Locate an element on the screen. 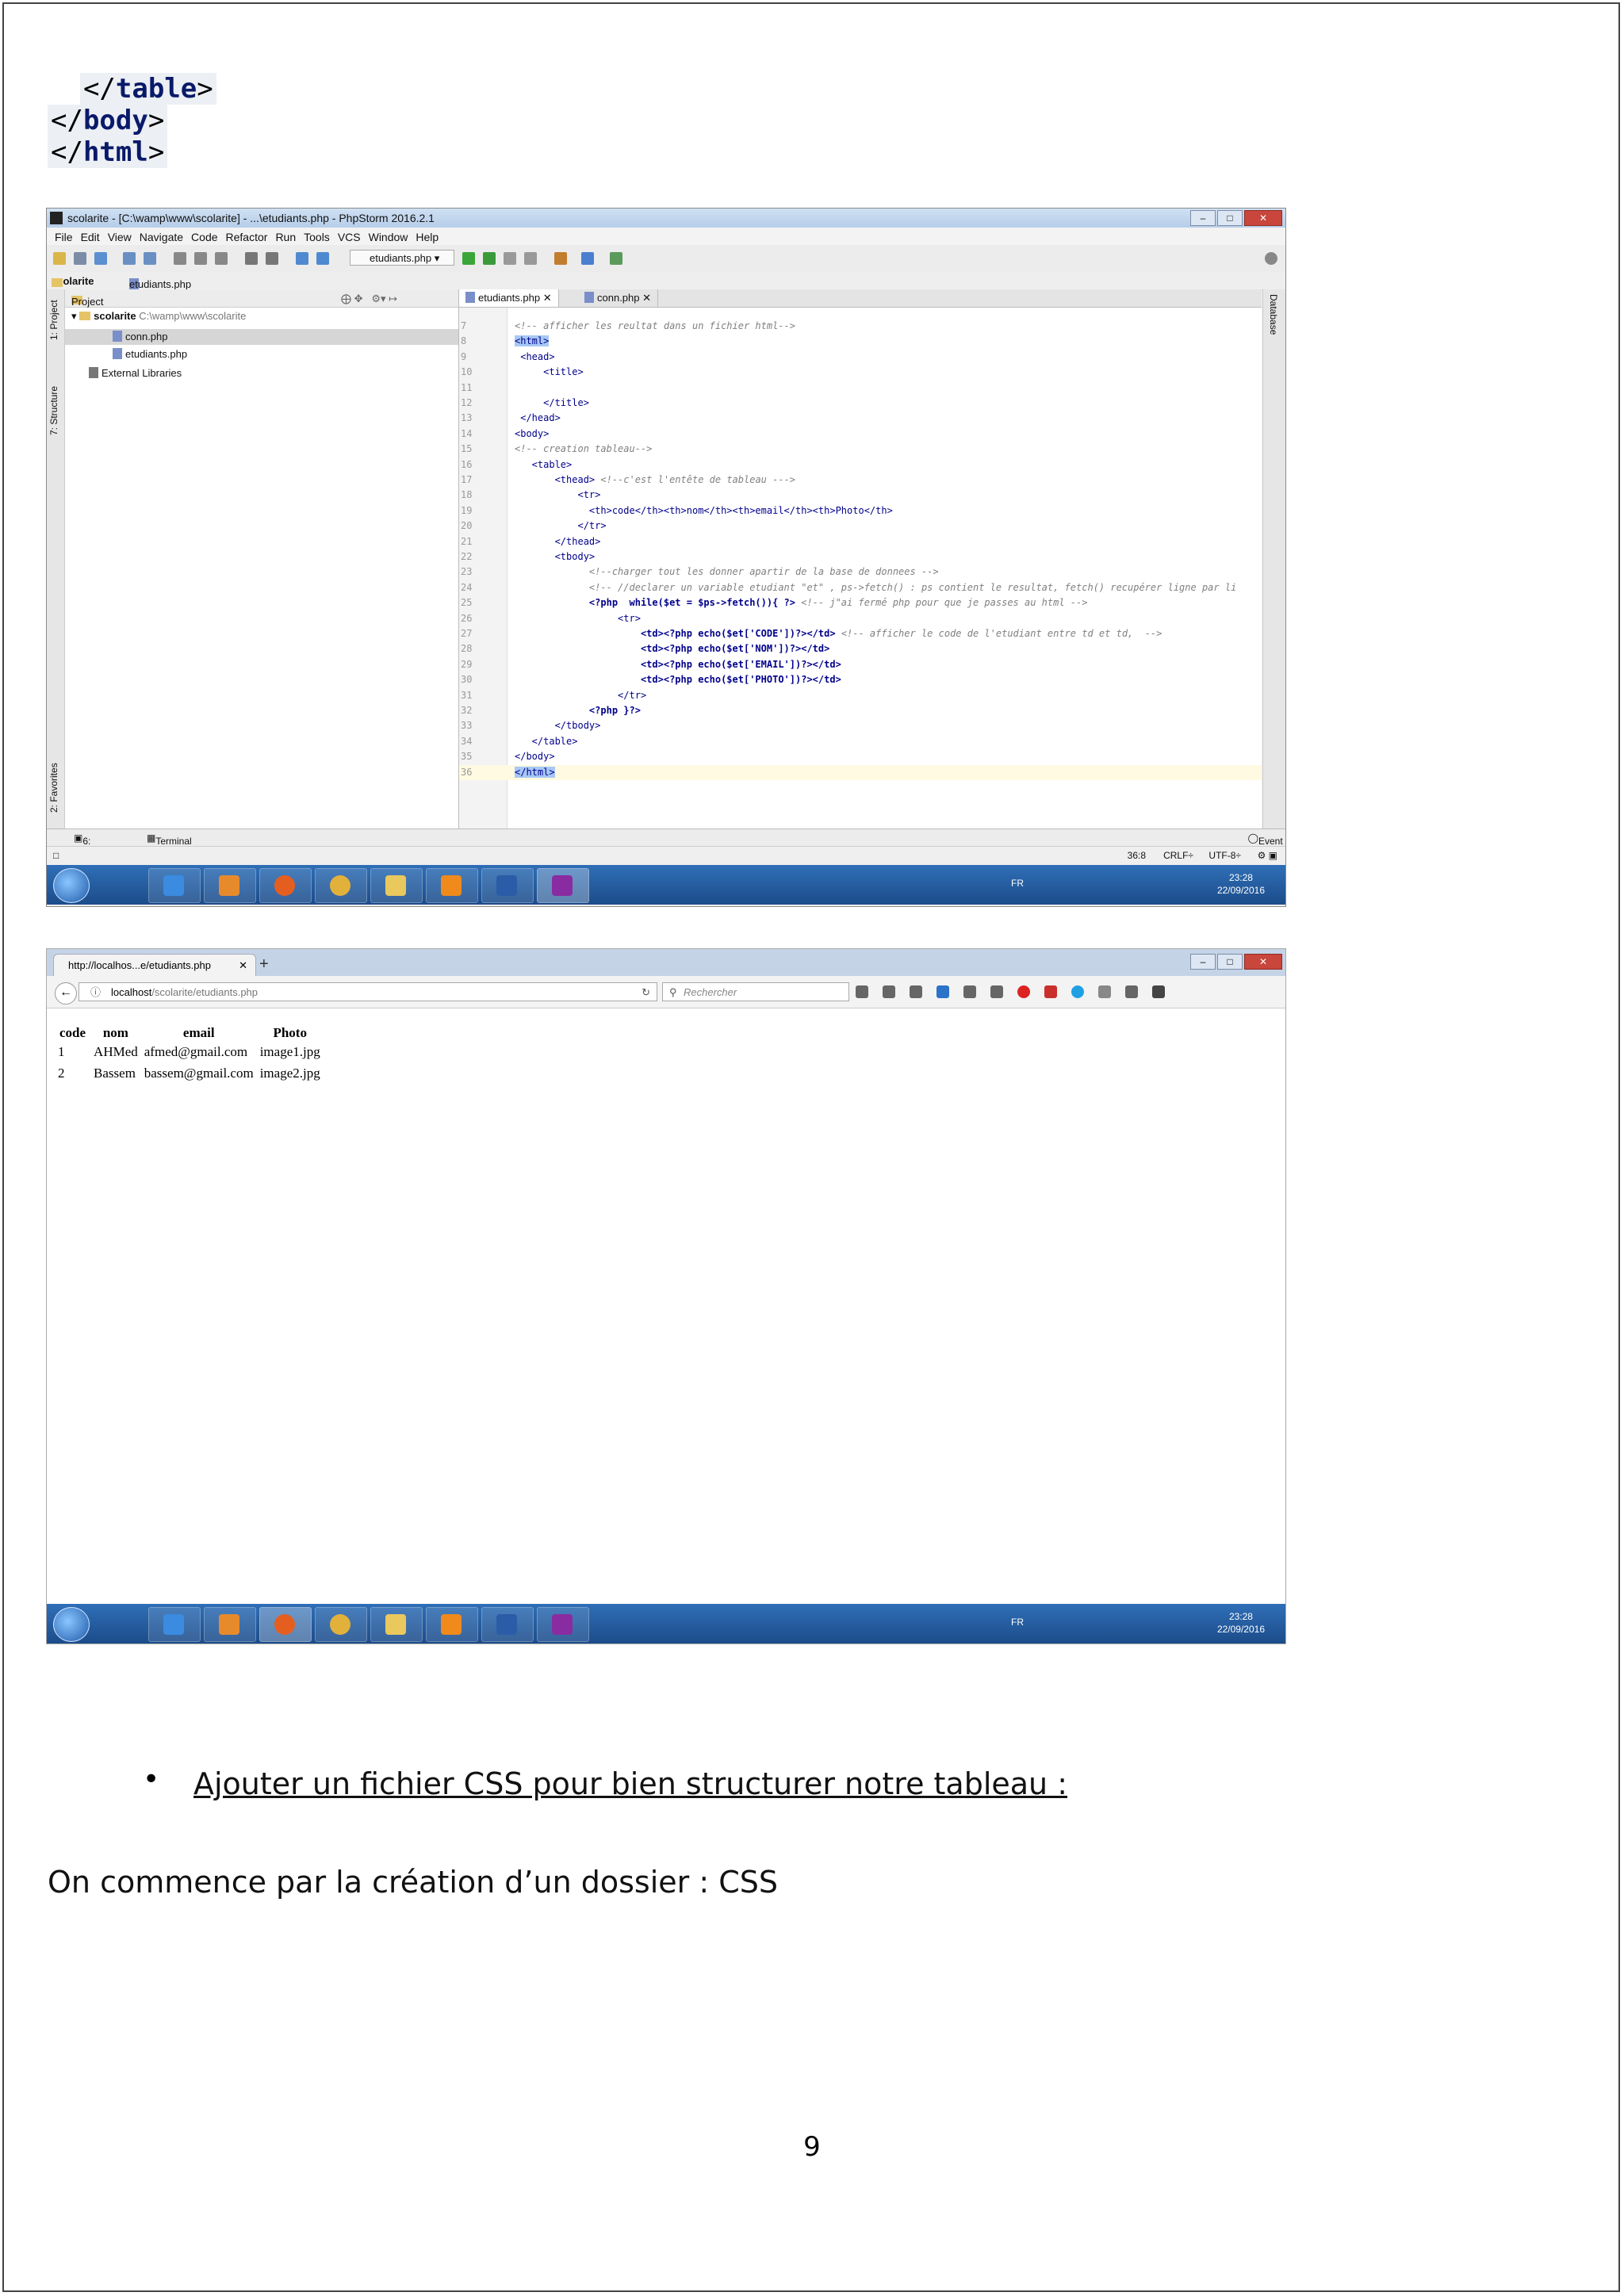  cut-icon is located at coordinates (180, 259).